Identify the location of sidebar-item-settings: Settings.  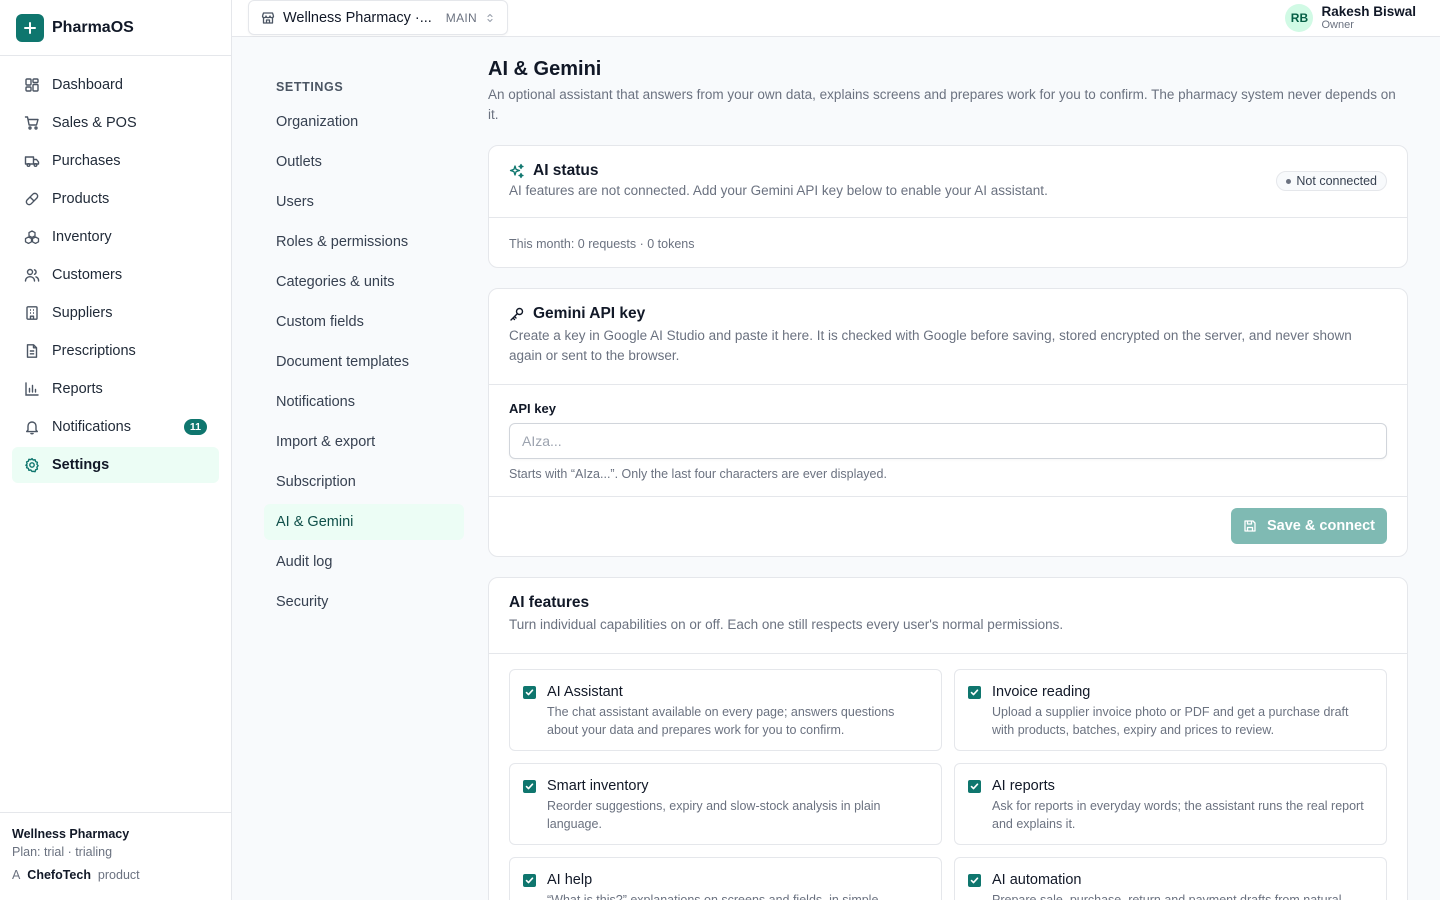
(115, 465).